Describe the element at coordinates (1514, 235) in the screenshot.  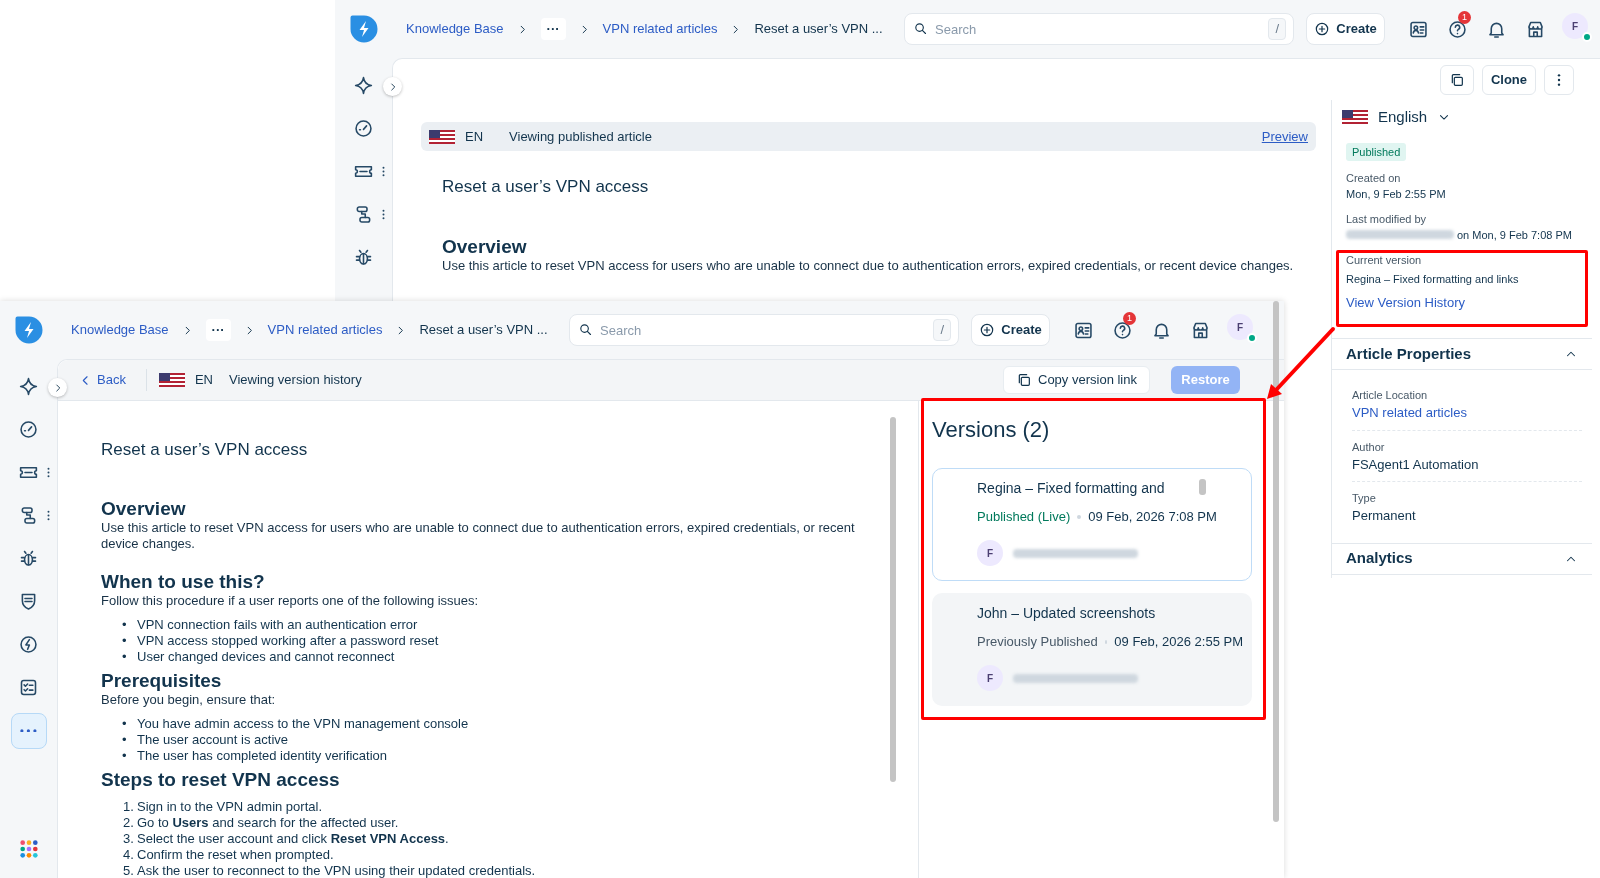
I see `field-value: on Mon, 9 Feb 7:08 PM` at that location.